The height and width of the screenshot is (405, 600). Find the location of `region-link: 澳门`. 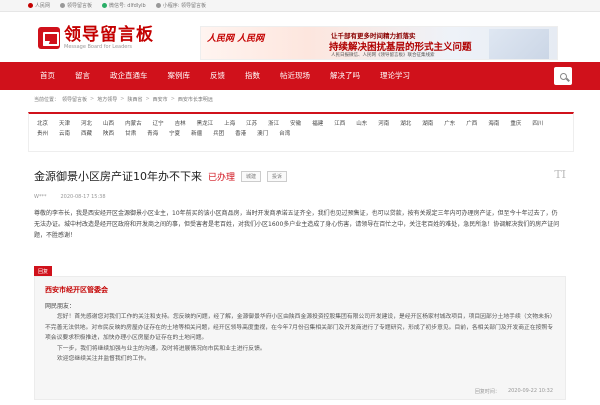

region-link: 澳门 is located at coordinates (262, 134).